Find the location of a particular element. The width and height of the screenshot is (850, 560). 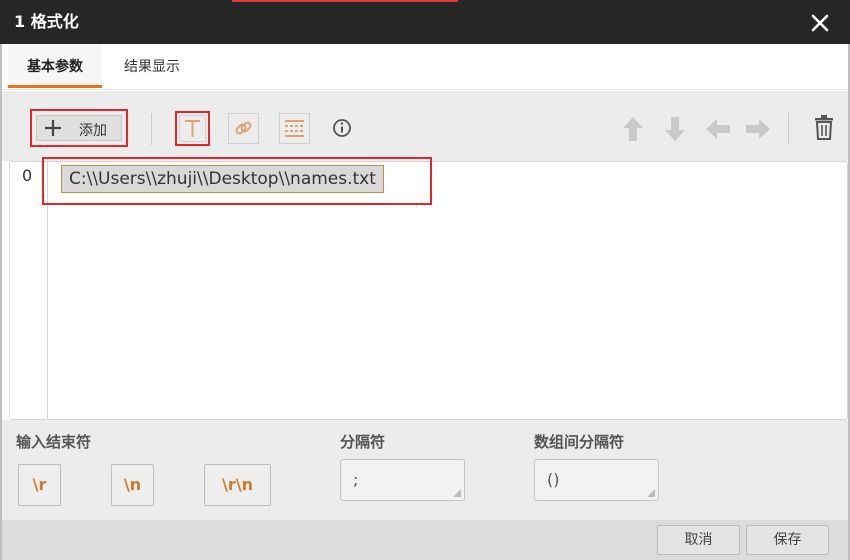

save-button: 保存 is located at coordinates (787, 540).